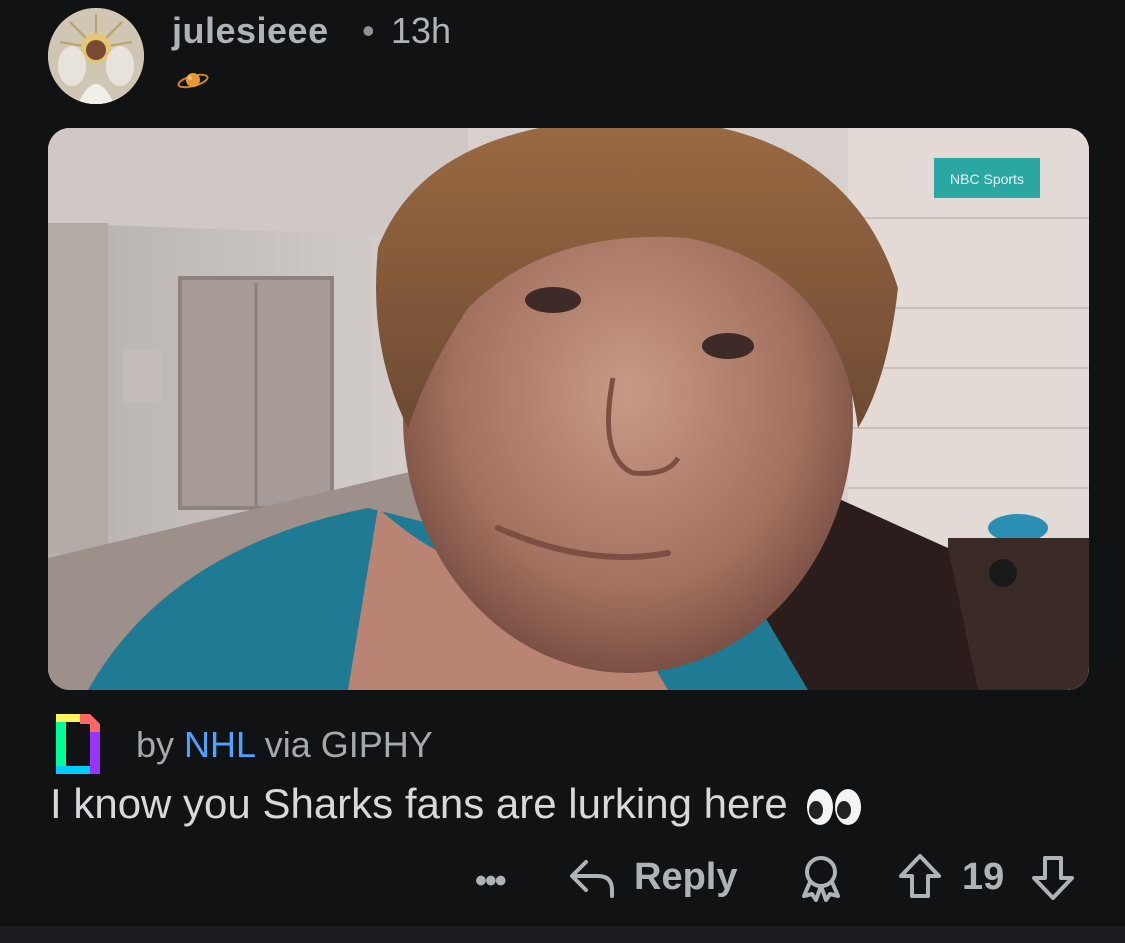  What do you see at coordinates (219, 744) in the screenshot?
I see `attribution-author-link: NHL` at bounding box center [219, 744].